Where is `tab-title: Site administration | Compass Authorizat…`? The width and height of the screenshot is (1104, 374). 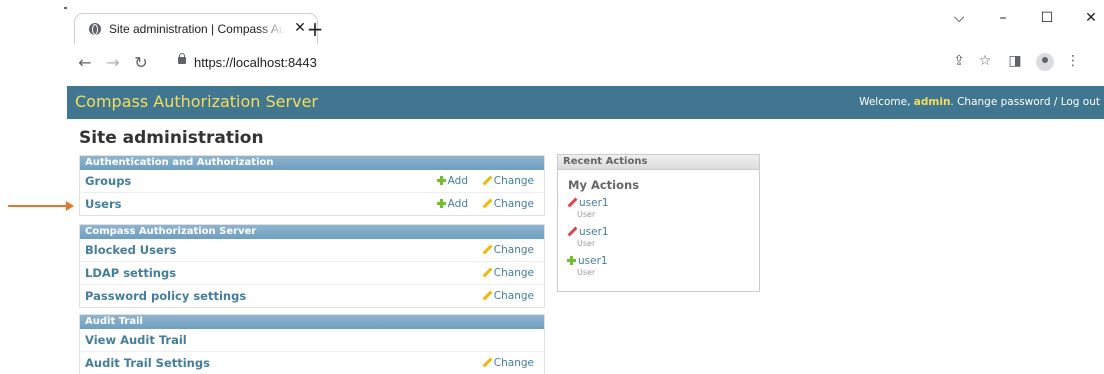 tab-title: Site administration | Compass Authorizat… is located at coordinates (197, 29).